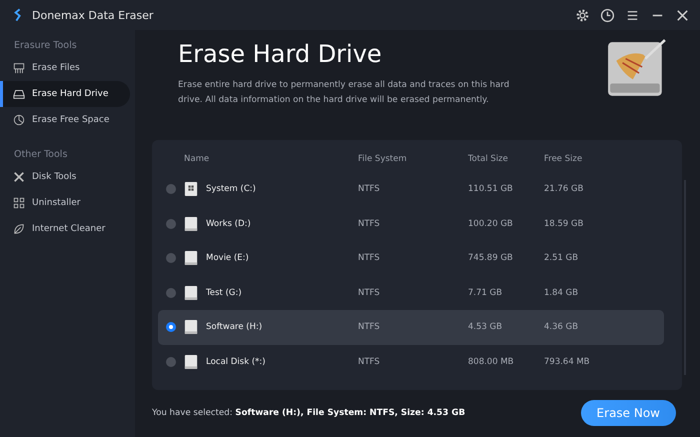 The width and height of the screenshot is (700, 437). I want to click on settings-icon, so click(582, 15).